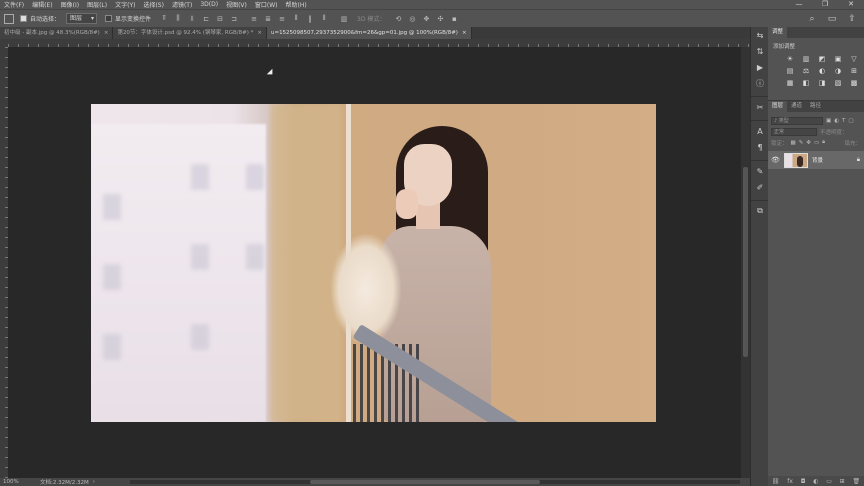 The height and width of the screenshot is (486, 864). What do you see at coordinates (760, 83) in the screenshot?
I see `info-icon: ⓘ` at bounding box center [760, 83].